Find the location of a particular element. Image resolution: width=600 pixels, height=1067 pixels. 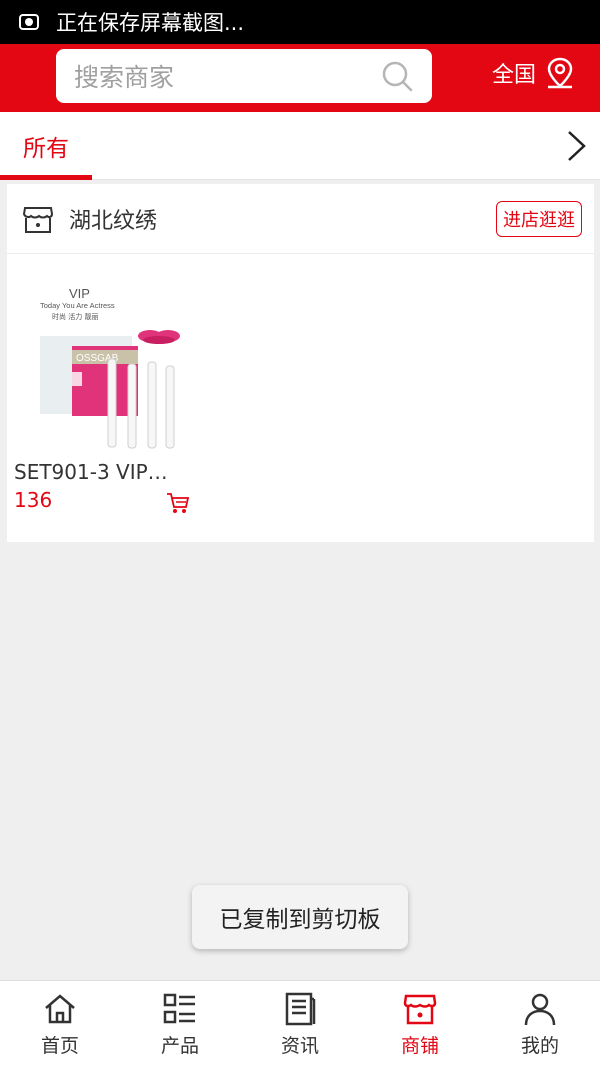

search-input: 搜索商家 is located at coordinates (244, 76).